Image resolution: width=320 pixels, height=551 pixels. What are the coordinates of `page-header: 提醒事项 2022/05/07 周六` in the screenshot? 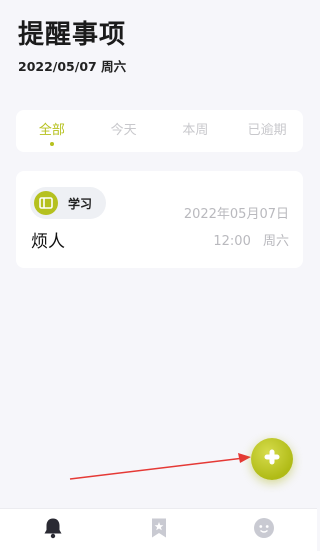 It's located at (72, 46).